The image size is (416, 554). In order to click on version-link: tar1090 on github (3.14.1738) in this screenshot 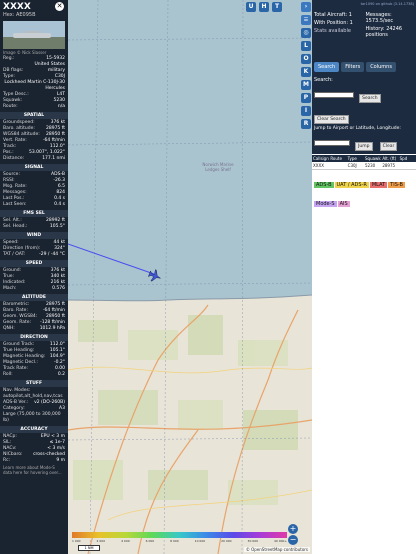, I will do `click(364, 4)`.